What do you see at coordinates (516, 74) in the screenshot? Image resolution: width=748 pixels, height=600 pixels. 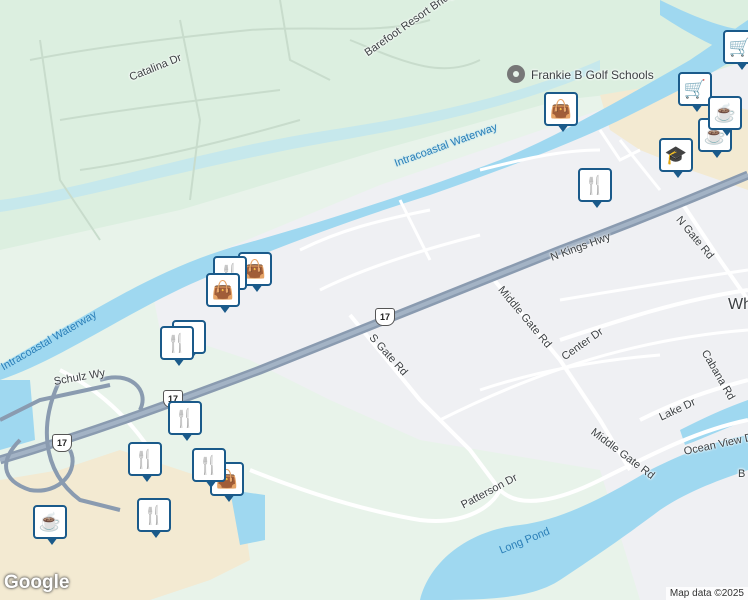 I see `location-pin-icon` at bounding box center [516, 74].